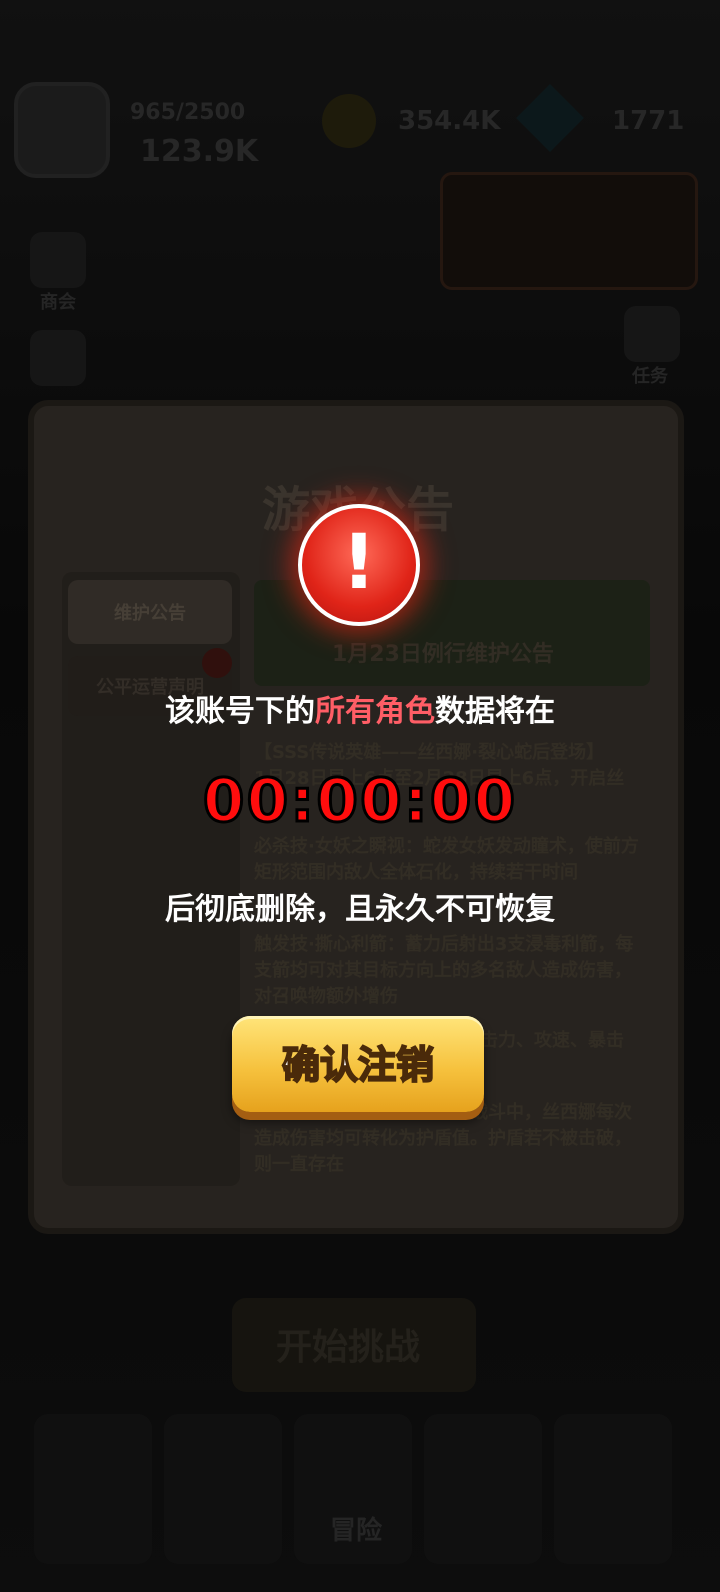  What do you see at coordinates (240, 711) in the screenshot?
I see `warning-text: 该账号下的` at bounding box center [240, 711].